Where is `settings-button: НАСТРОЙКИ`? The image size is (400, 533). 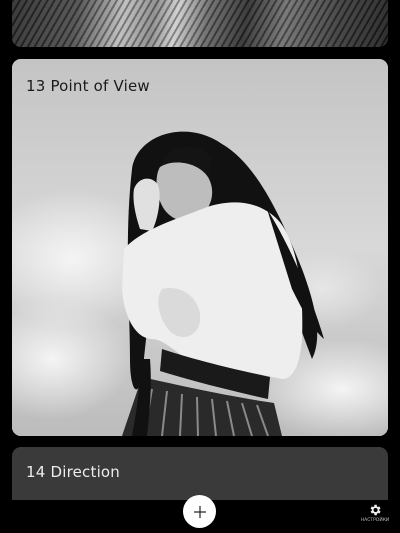
settings-button: НАСТРОЙКИ is located at coordinates (375, 513).